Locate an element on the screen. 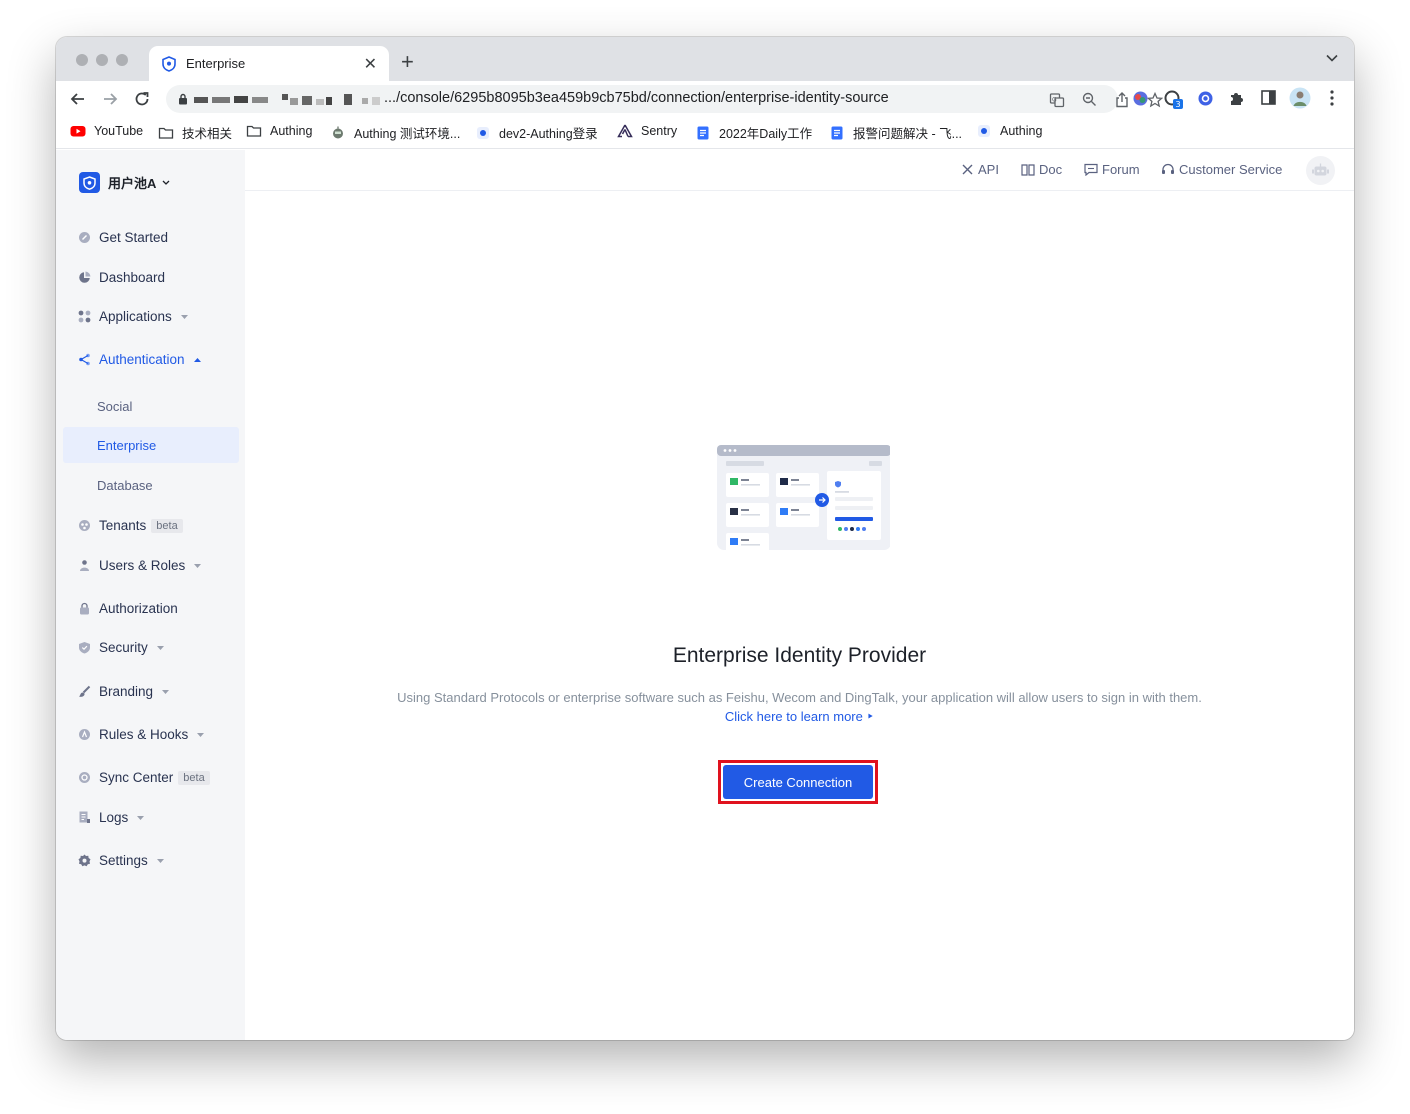  sidebar-item-applications: Applications is located at coordinates (133, 316).